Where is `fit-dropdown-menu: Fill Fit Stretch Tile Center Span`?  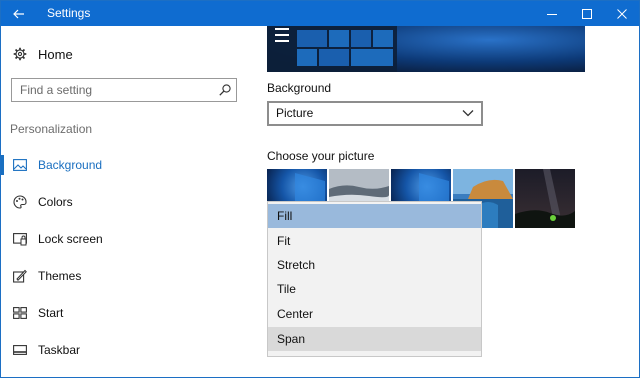 fit-dropdown-menu: Fill Fit Stretch Tile Center Span is located at coordinates (374, 279).